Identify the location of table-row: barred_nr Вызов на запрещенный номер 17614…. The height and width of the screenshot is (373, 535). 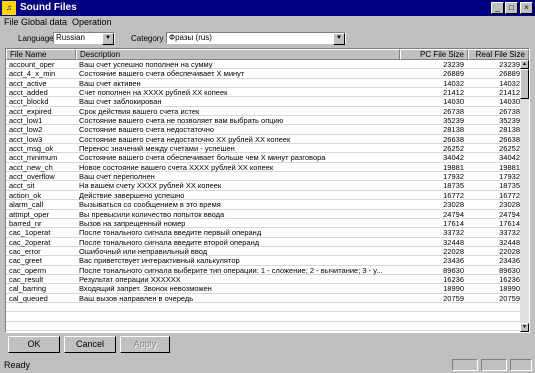
(263, 223).